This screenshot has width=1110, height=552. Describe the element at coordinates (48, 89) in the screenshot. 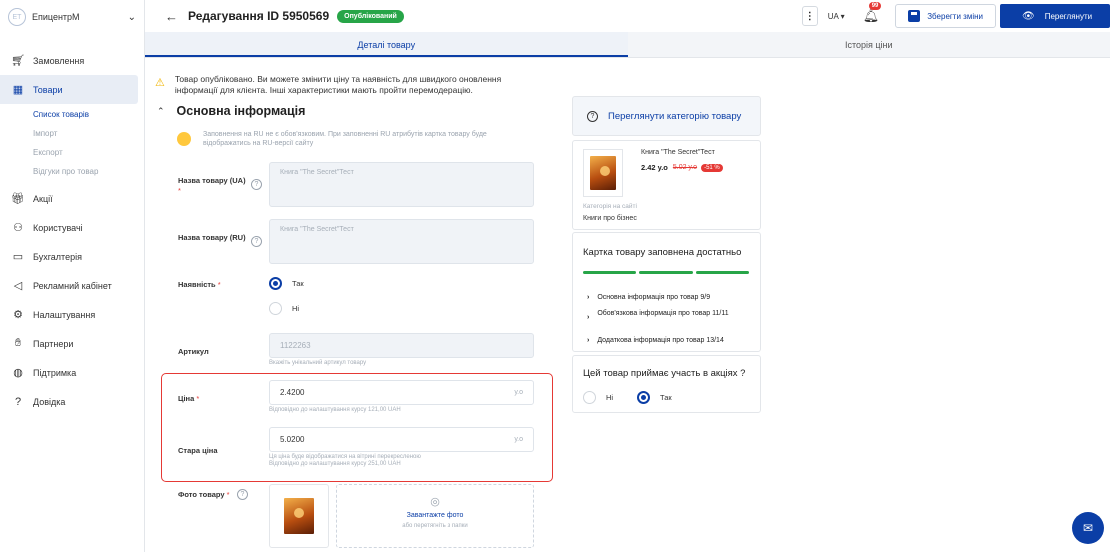

I see `sidebar-item-label: Товари` at that location.